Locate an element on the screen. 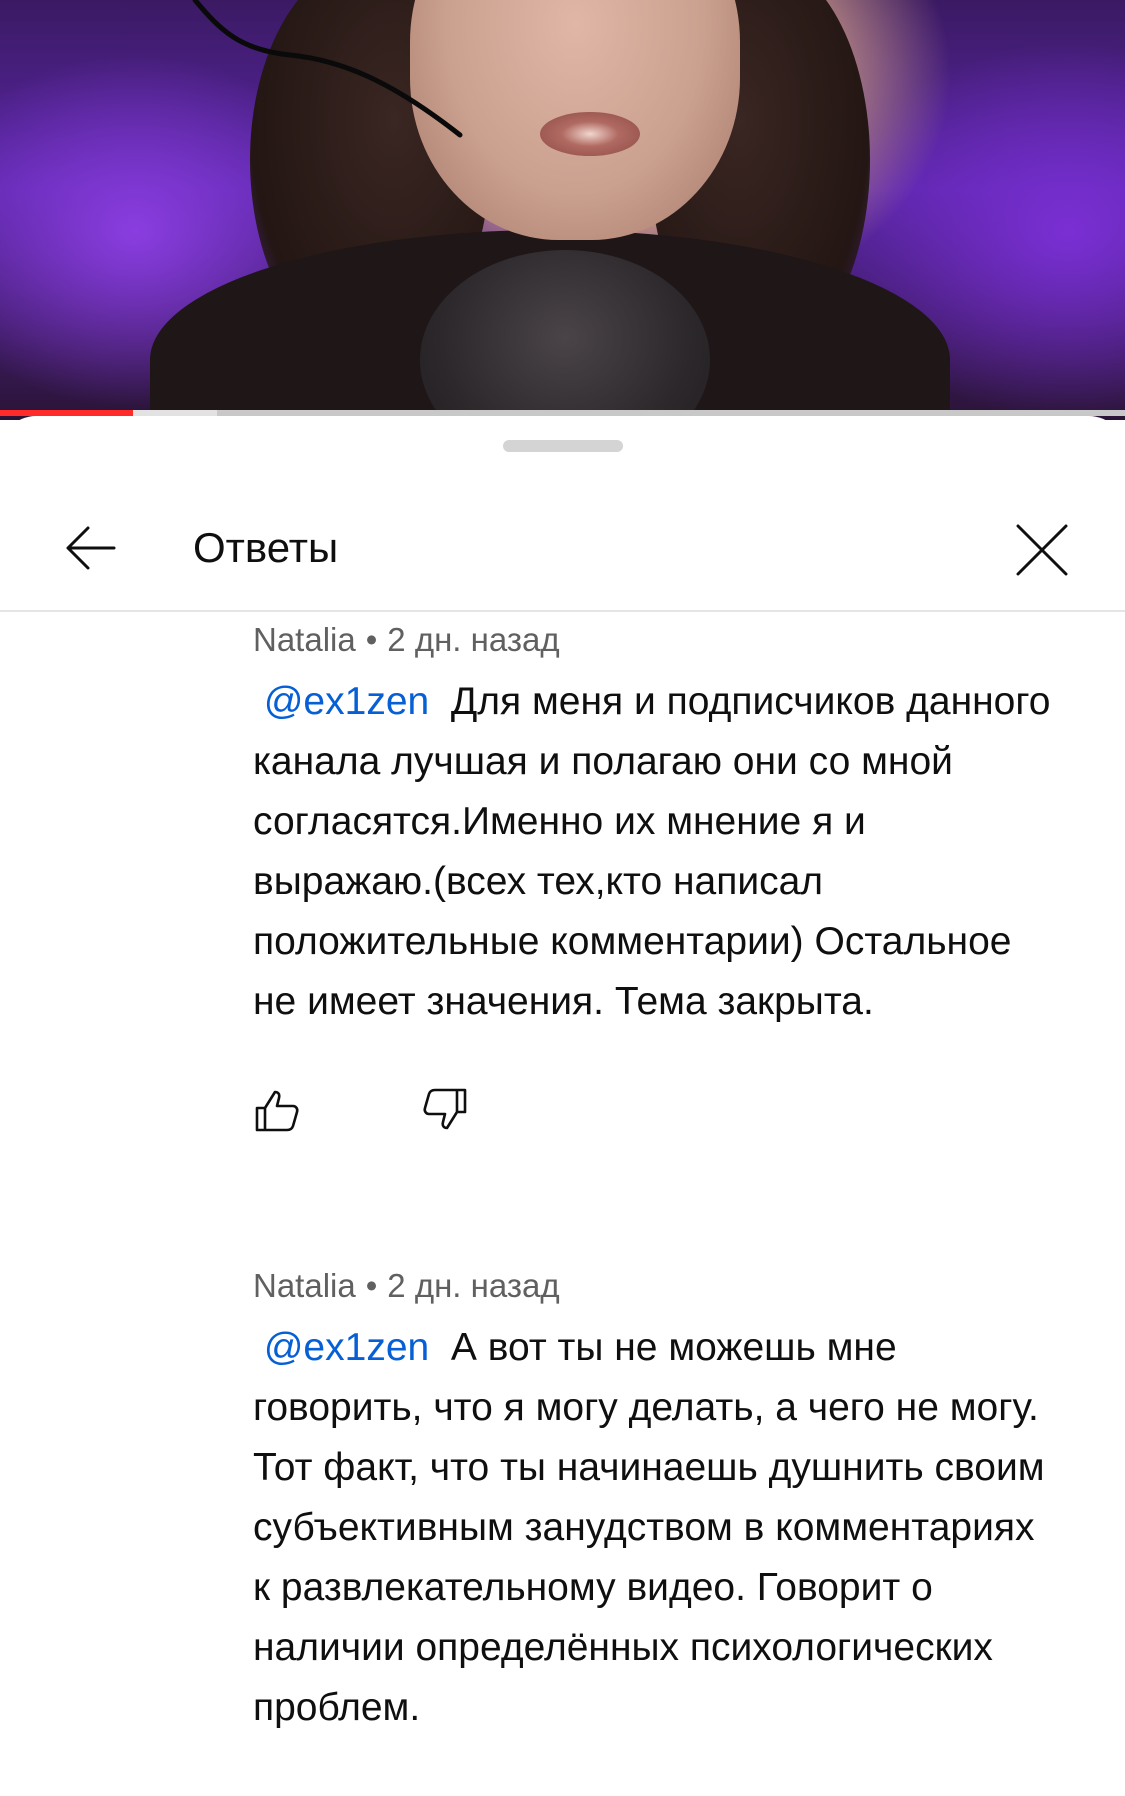 Image resolution: width=1125 pixels, height=1796 pixels. close-button is located at coordinates (1042, 550).